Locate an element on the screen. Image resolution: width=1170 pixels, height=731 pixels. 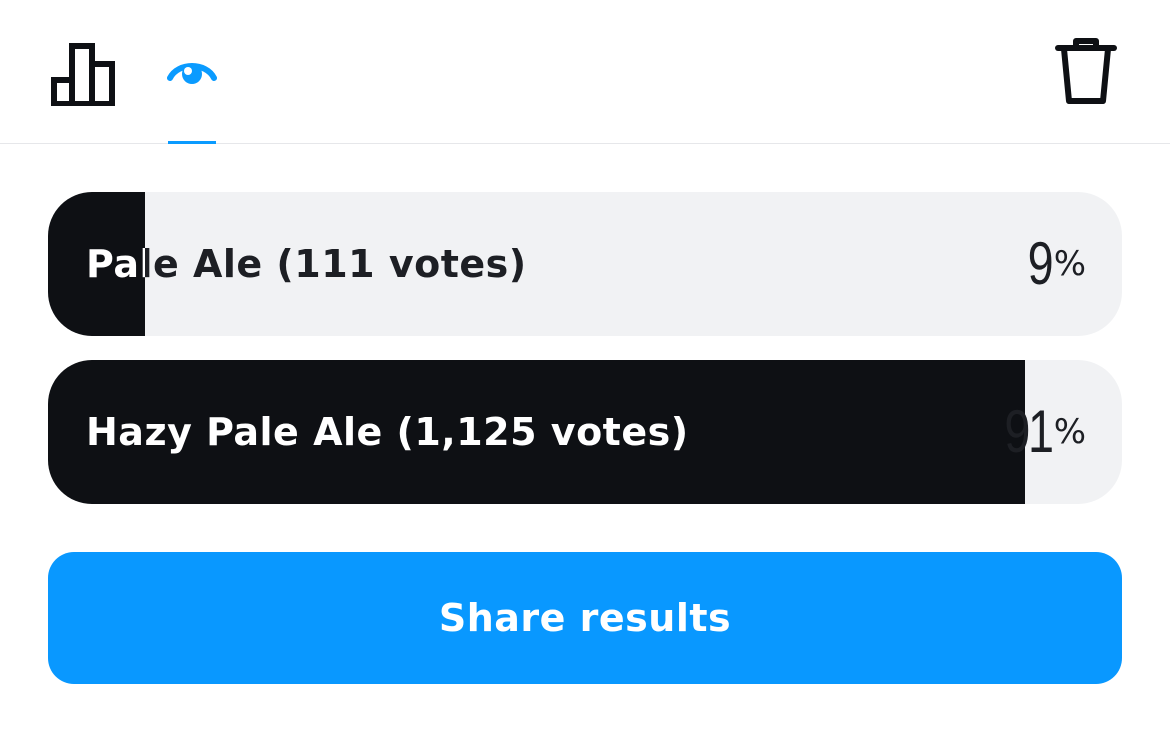
option-percentage: 91 % is located at coordinates (1038, 432).